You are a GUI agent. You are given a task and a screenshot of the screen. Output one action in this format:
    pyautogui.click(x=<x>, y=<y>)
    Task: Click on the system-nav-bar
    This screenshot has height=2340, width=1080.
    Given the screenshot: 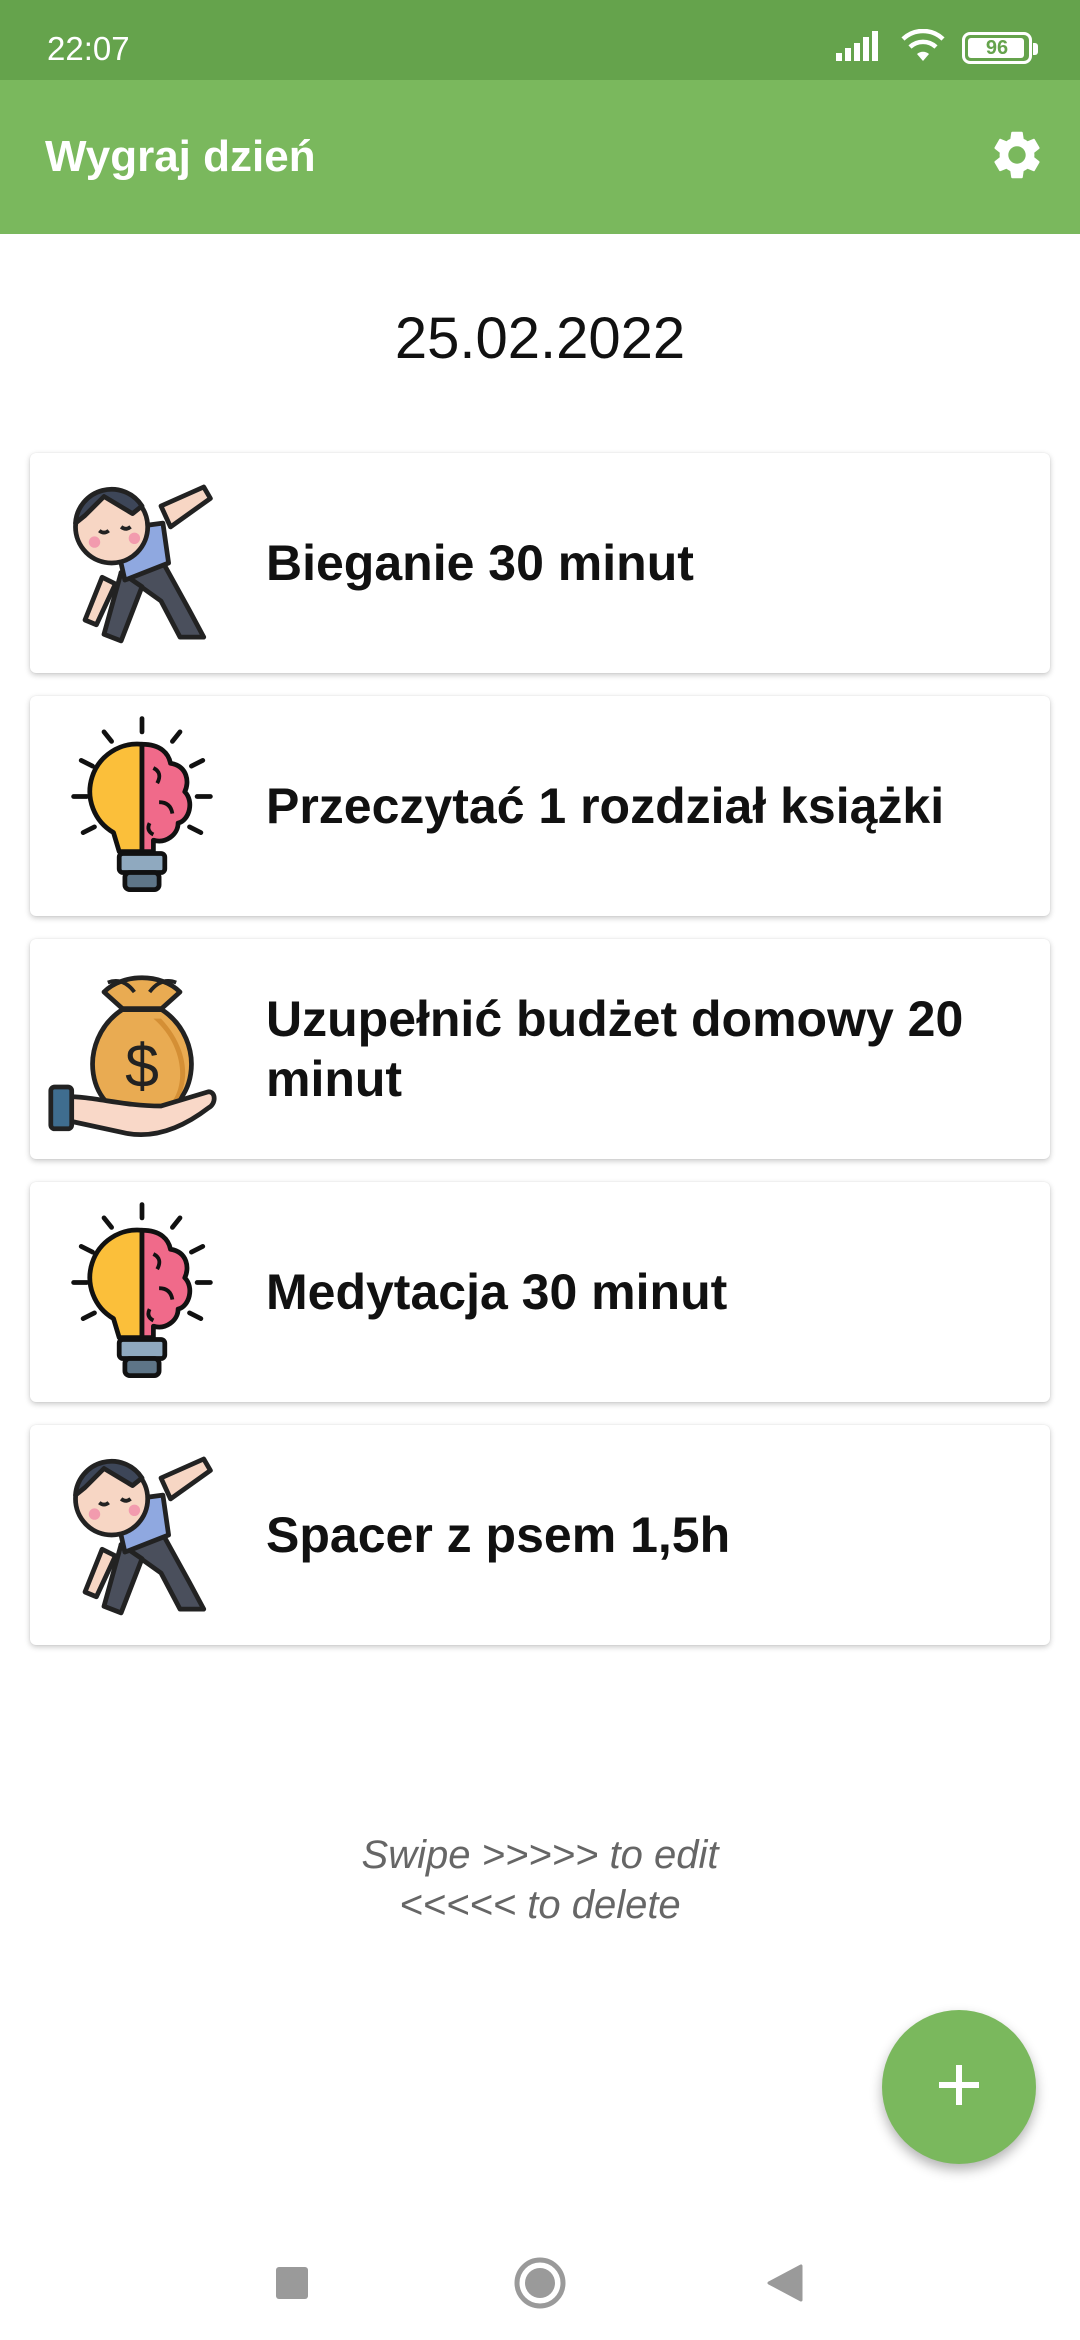 What is the action you would take?
    pyautogui.click(x=540, y=2285)
    